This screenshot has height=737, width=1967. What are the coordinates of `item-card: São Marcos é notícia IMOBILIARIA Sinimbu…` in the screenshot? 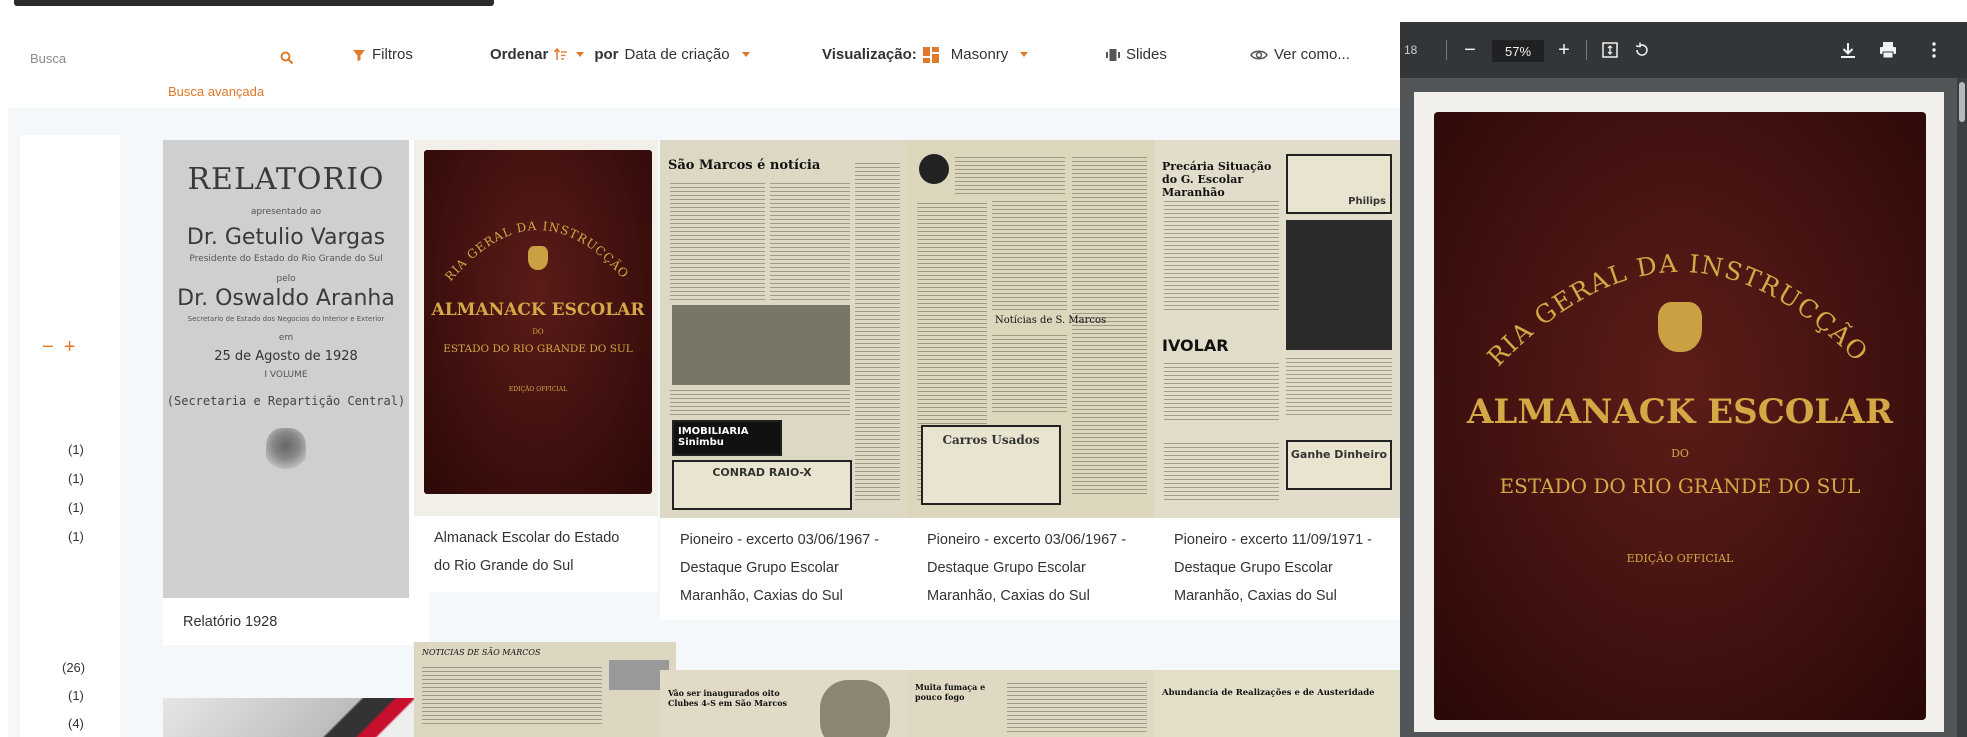 It's located at (783, 380).